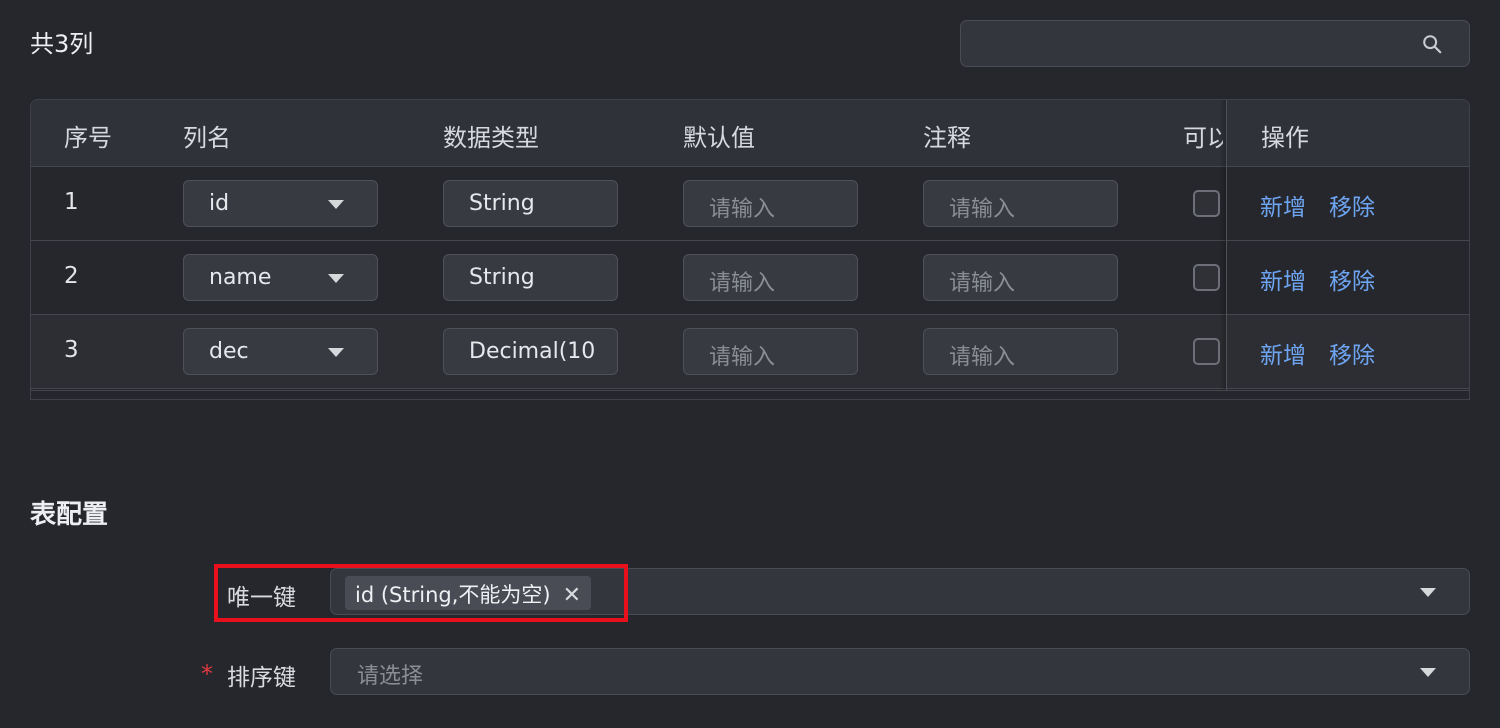 The image size is (1500, 728). Describe the element at coordinates (207, 138) in the screenshot. I see `header-column-name: 列名` at that location.